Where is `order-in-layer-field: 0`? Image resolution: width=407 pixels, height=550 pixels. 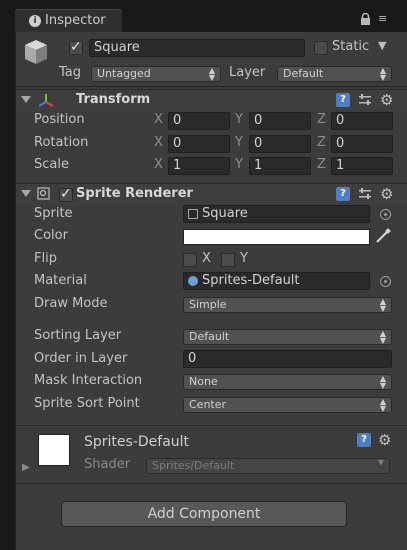 order-in-layer-field: 0 is located at coordinates (287, 359).